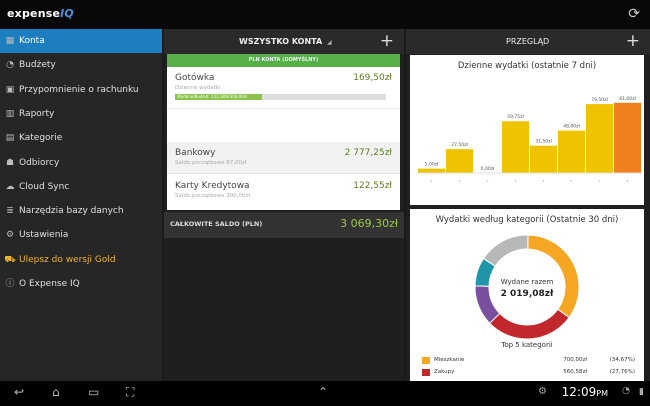 The height and width of the screenshot is (406, 650). What do you see at coordinates (49, 284) in the screenshot?
I see `sidebar-item-label: O Expense IQ` at bounding box center [49, 284].